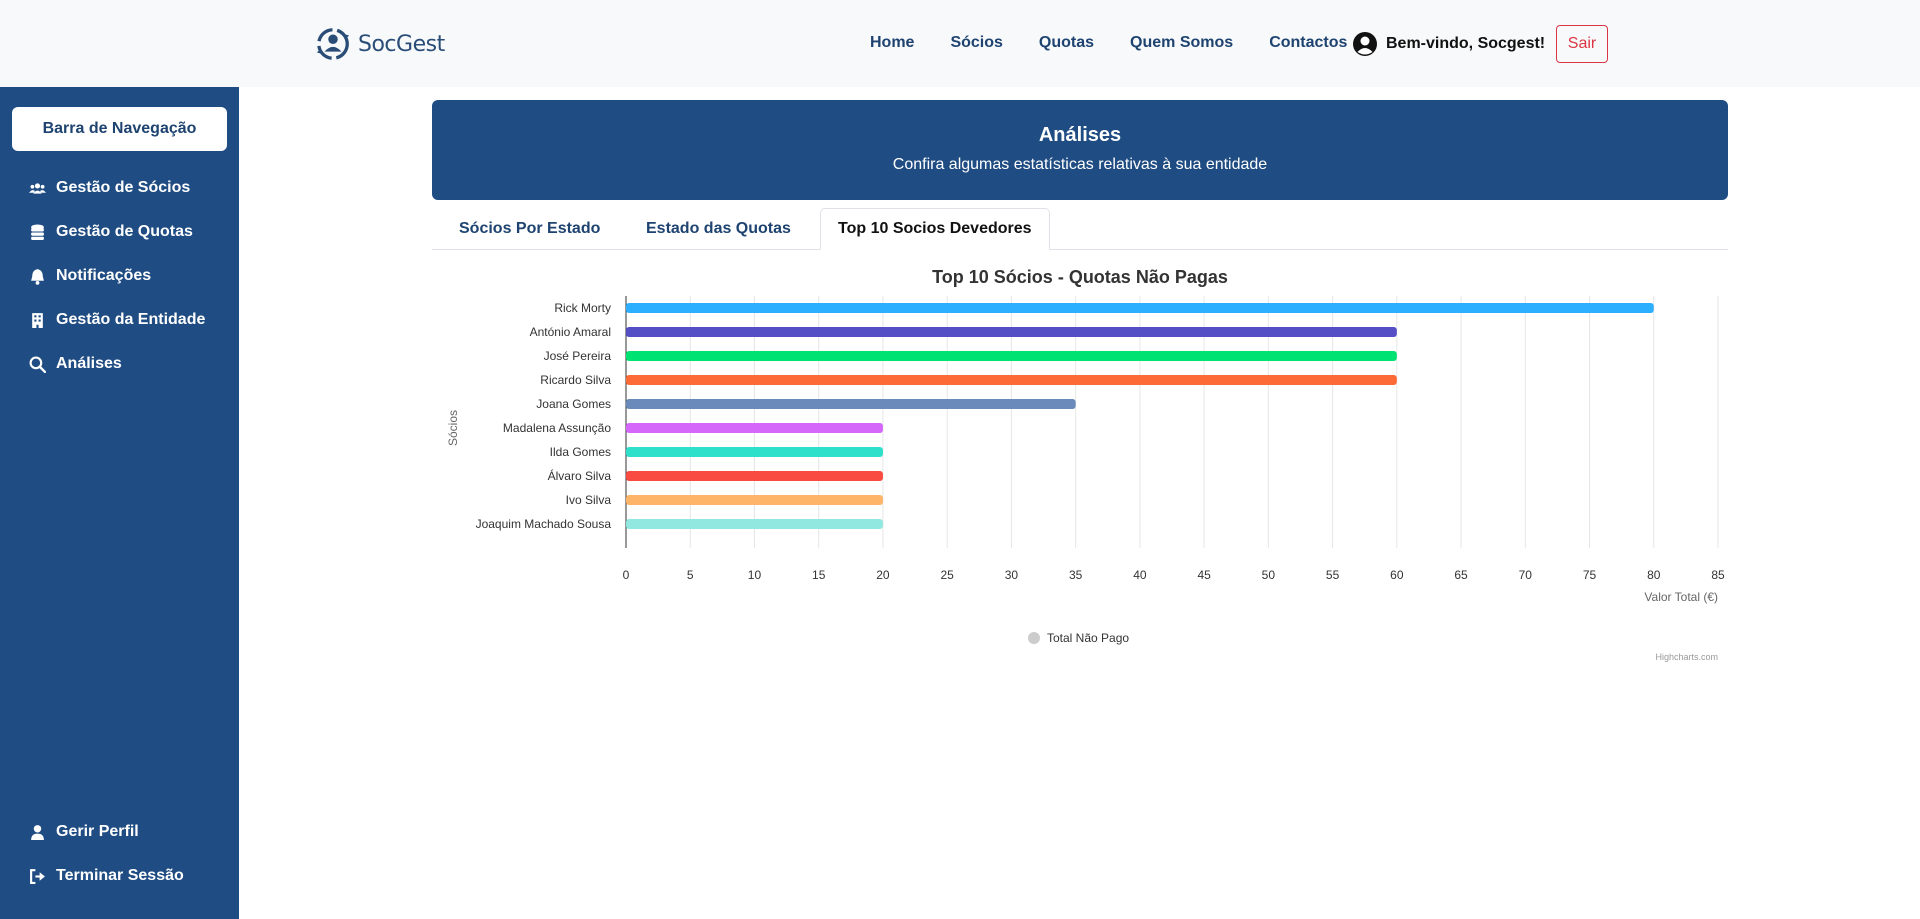  I want to click on coins-icon, so click(37, 232).